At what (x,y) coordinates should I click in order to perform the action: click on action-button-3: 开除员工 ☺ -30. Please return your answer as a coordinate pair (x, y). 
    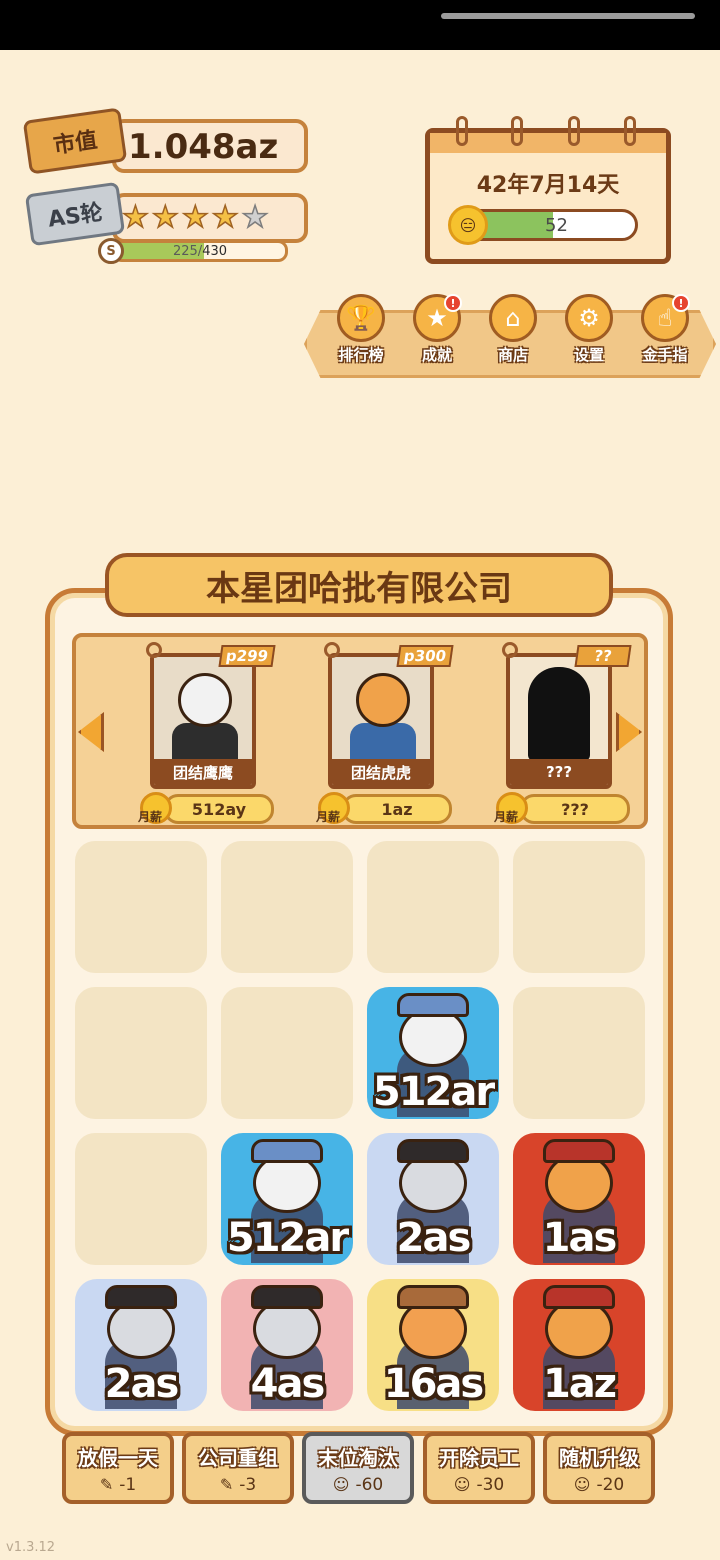
    Looking at the image, I should click on (479, 1468).